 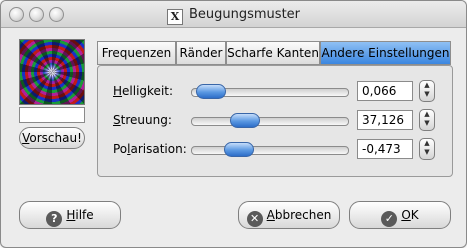 I want to click on tab-raender: Ränder, so click(x=201, y=53).